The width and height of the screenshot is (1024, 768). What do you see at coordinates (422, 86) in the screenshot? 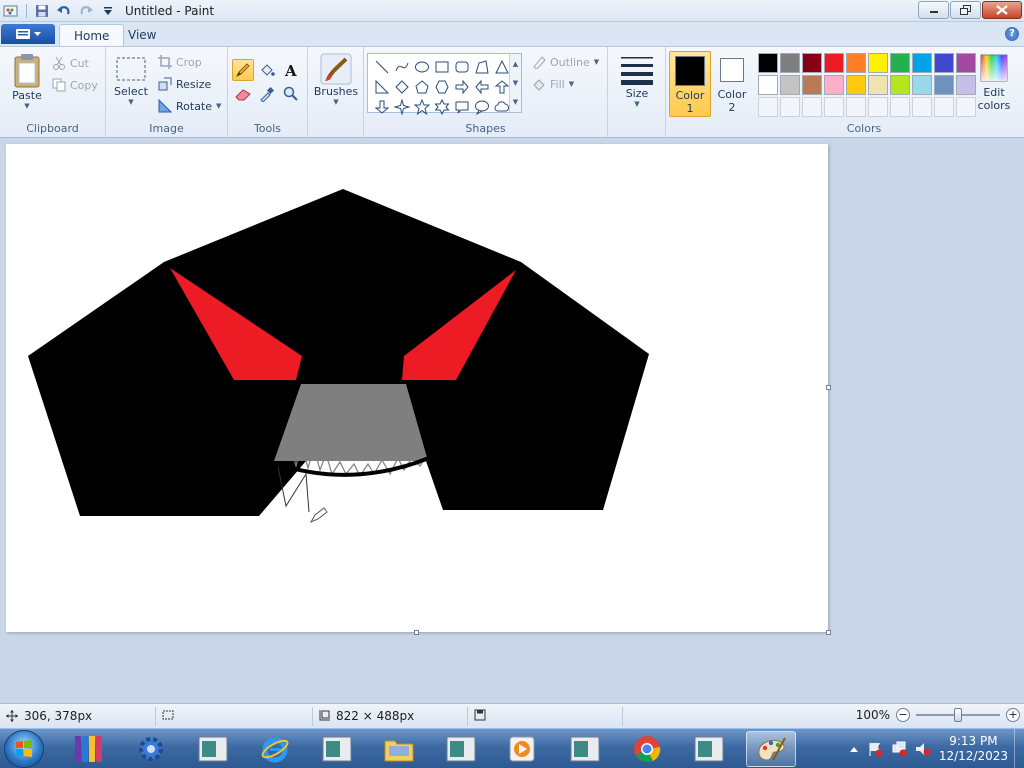
I see `pentagon-shape-icon` at bounding box center [422, 86].